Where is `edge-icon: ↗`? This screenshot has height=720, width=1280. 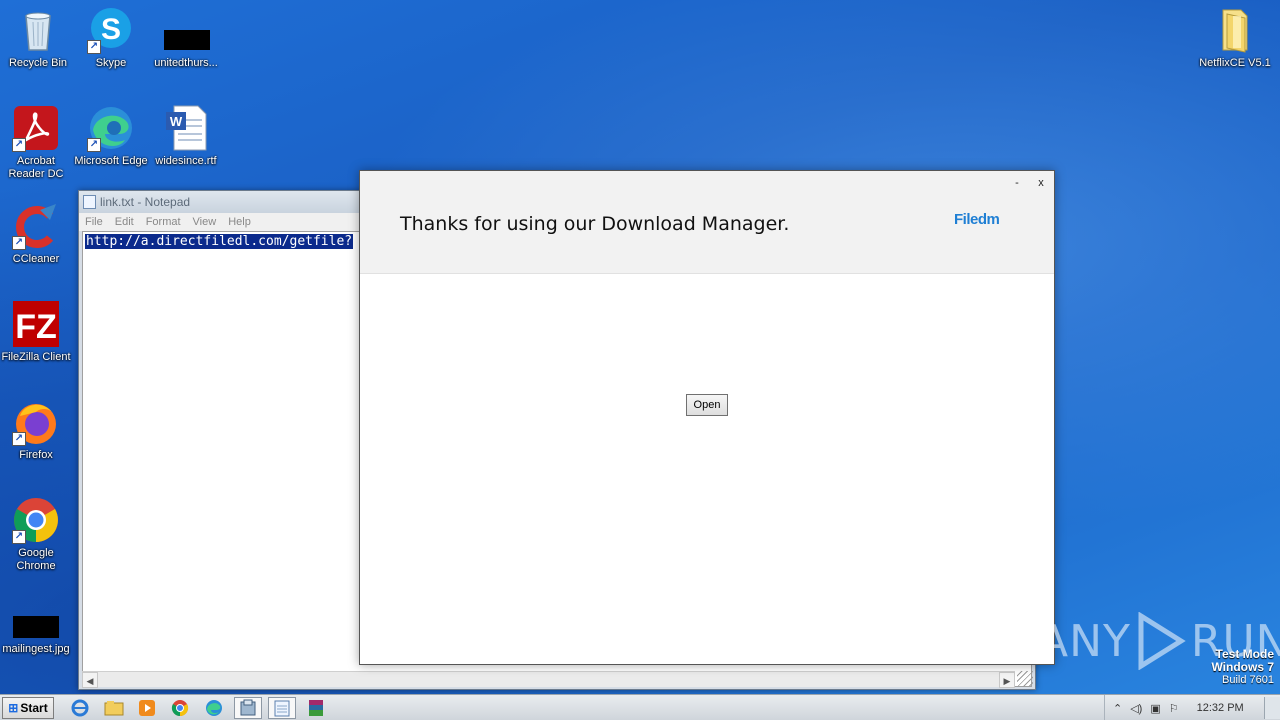
edge-icon: ↗ is located at coordinates (111, 128).